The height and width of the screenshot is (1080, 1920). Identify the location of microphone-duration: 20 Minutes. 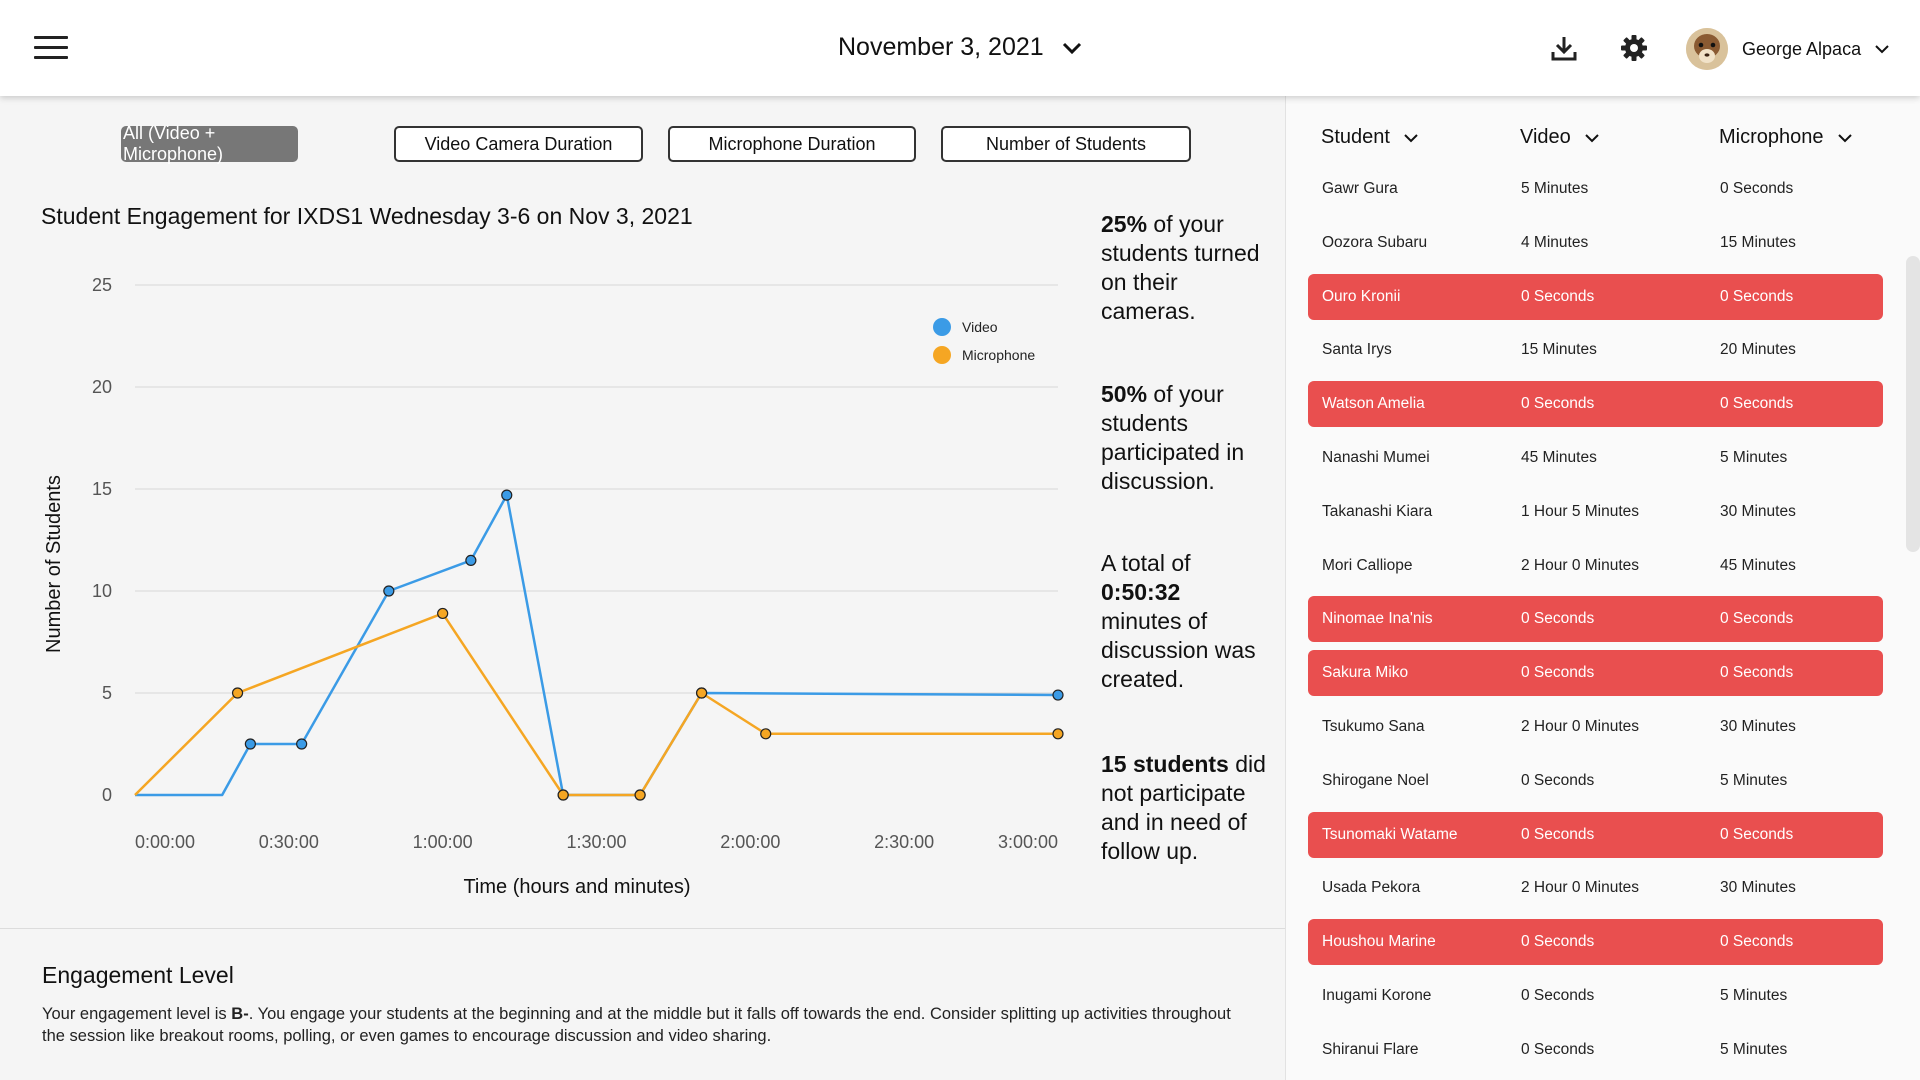
(1758, 350).